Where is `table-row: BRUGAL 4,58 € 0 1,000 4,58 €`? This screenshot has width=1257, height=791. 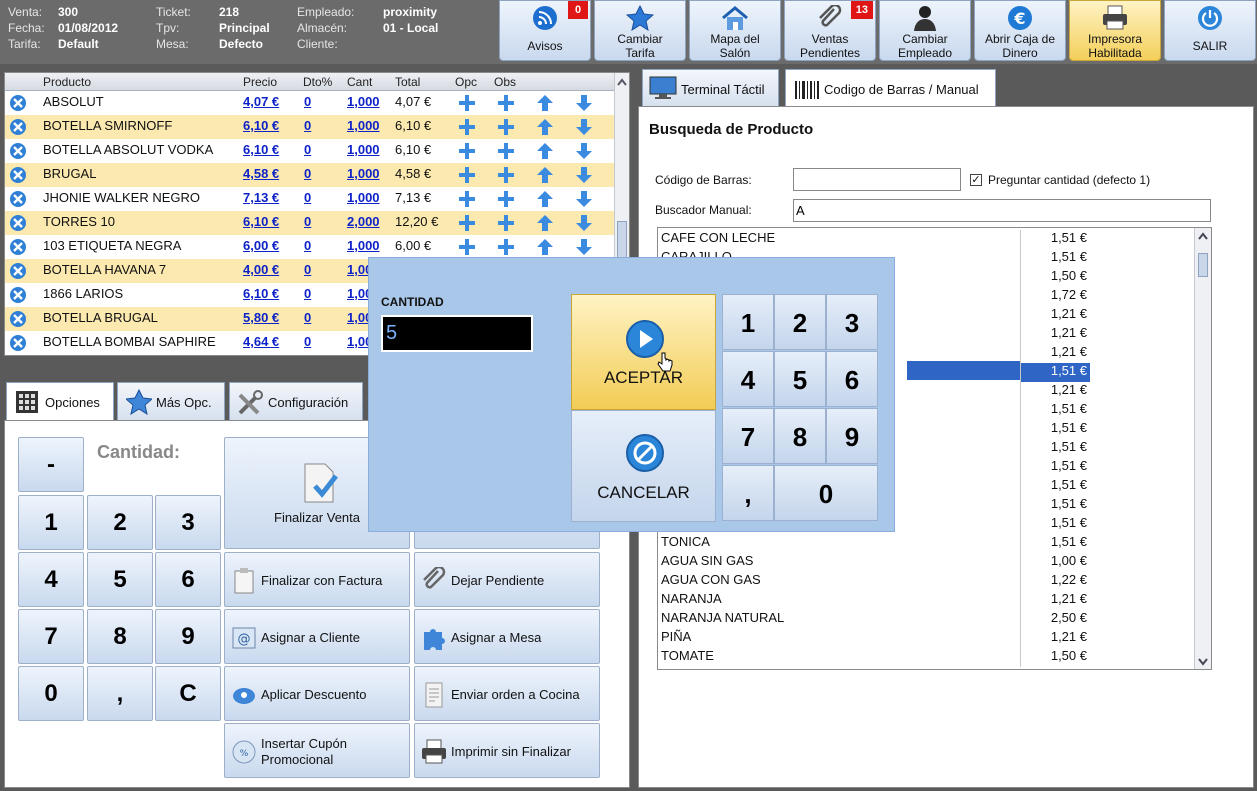 table-row: BRUGAL 4,58 € 0 1,000 4,58 € is located at coordinates (310, 175).